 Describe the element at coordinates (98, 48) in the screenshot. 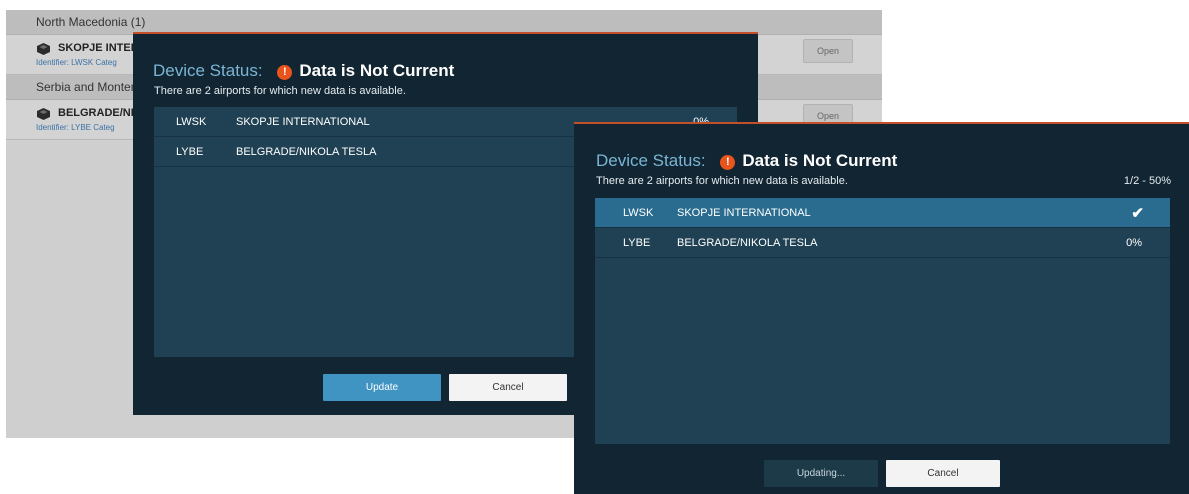

I see `airport-name: SKOPJE INTER` at that location.